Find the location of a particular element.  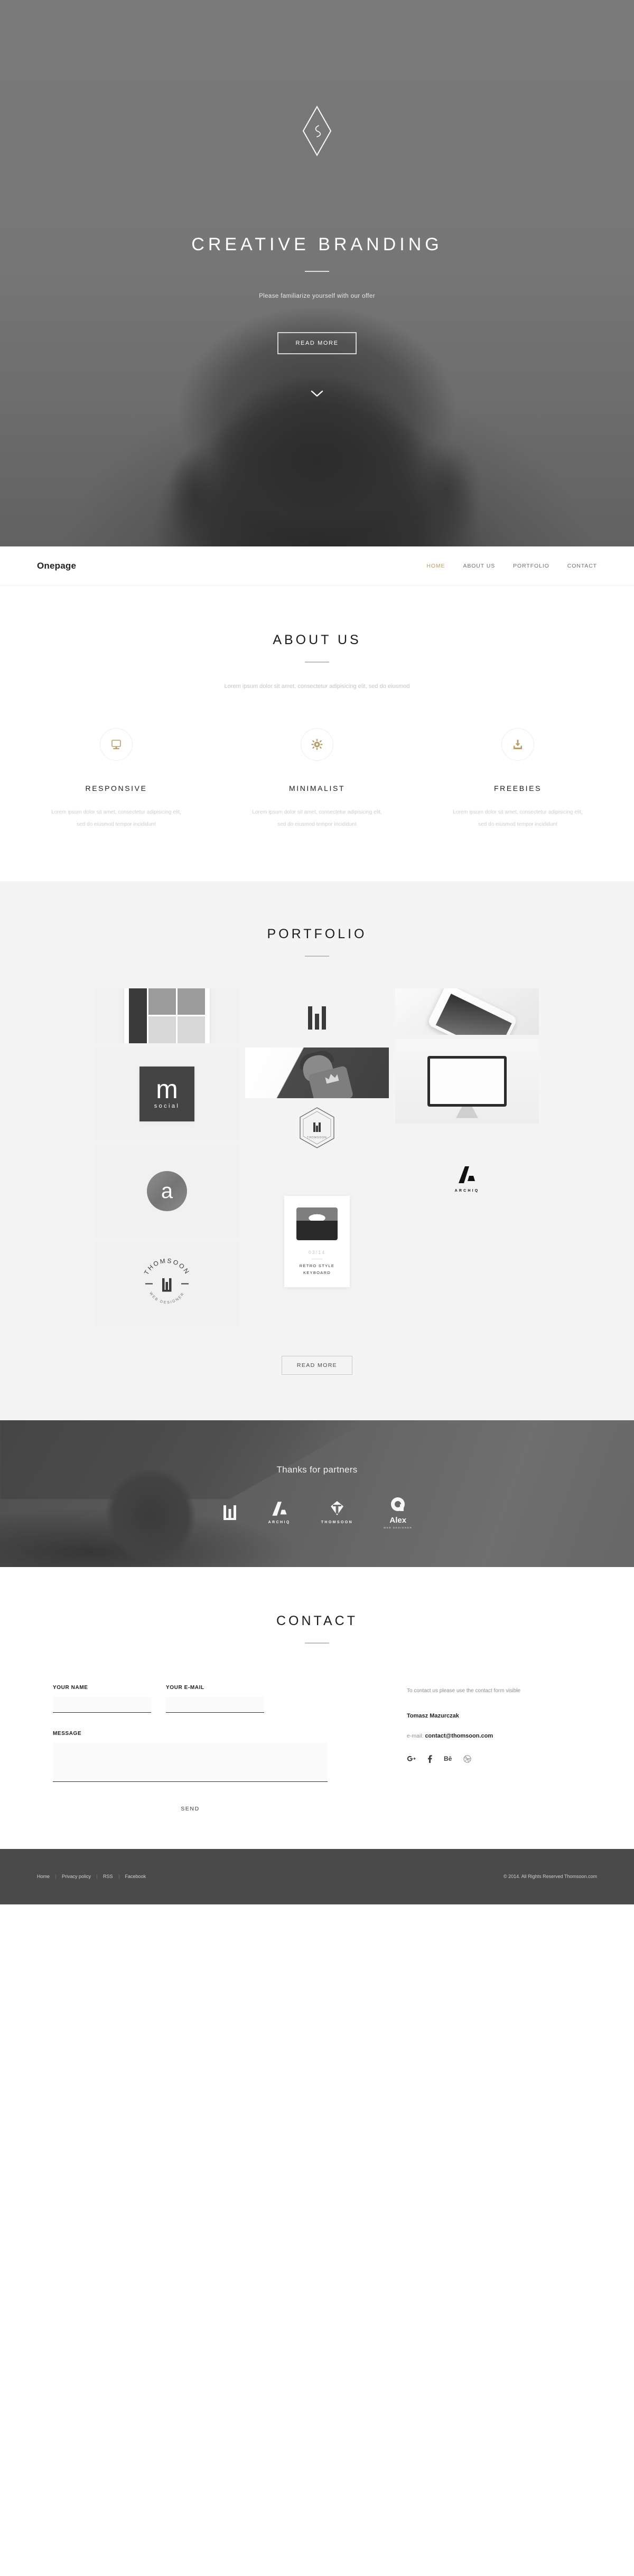

partner-thomsoon-bars is located at coordinates (230, 1512).